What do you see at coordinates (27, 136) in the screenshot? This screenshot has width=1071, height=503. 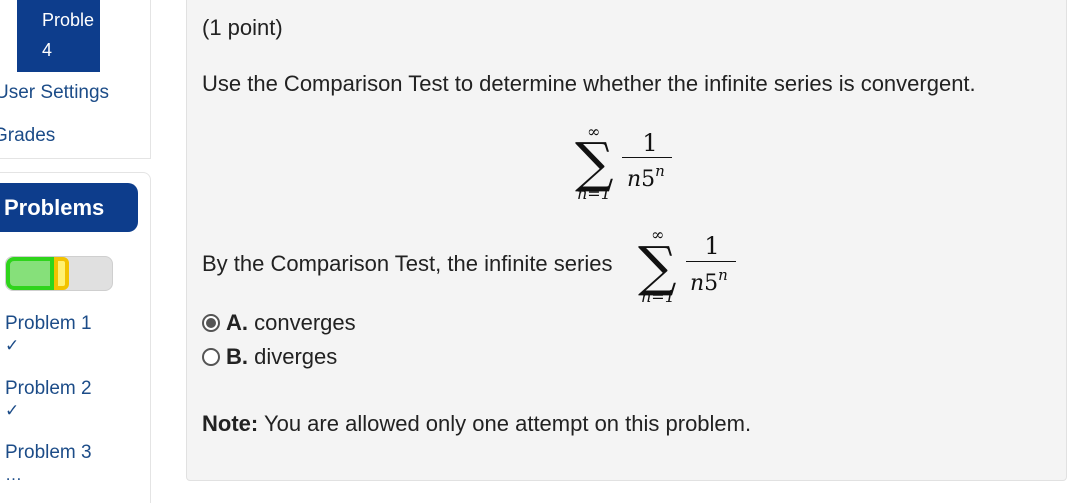 I see `grades-link: Grades` at bounding box center [27, 136].